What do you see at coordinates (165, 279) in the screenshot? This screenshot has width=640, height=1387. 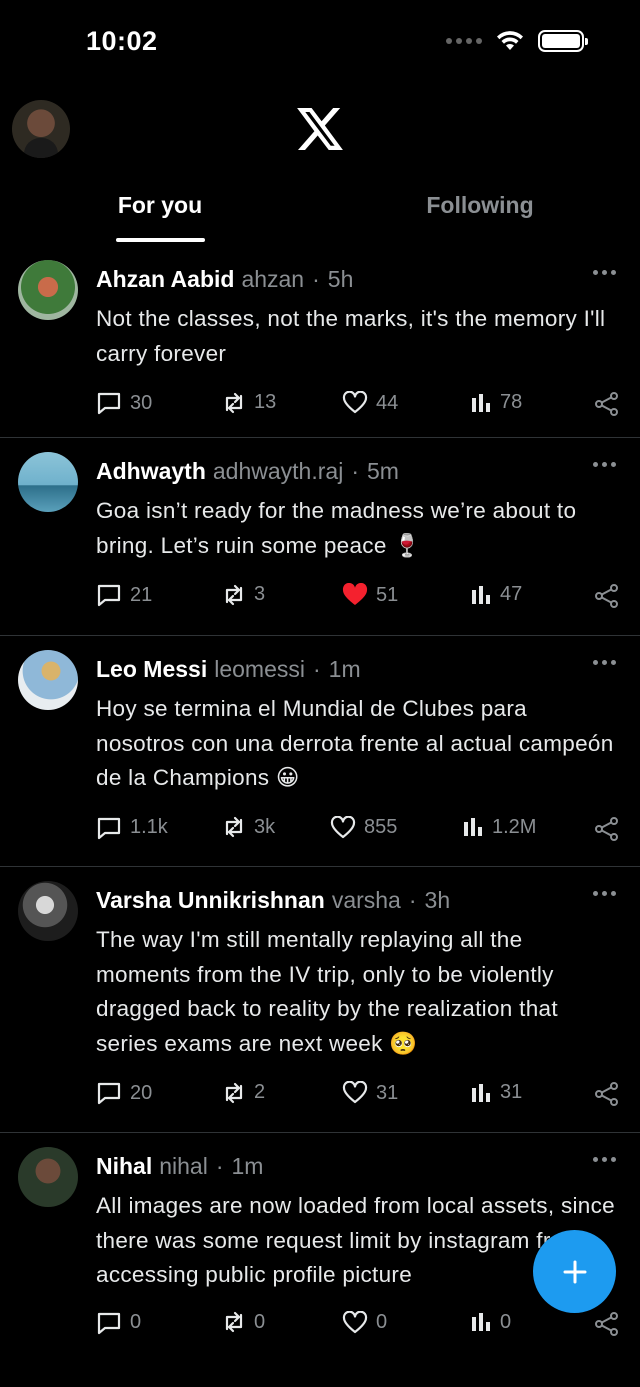 I see `author-name: Ahzan Aabid` at bounding box center [165, 279].